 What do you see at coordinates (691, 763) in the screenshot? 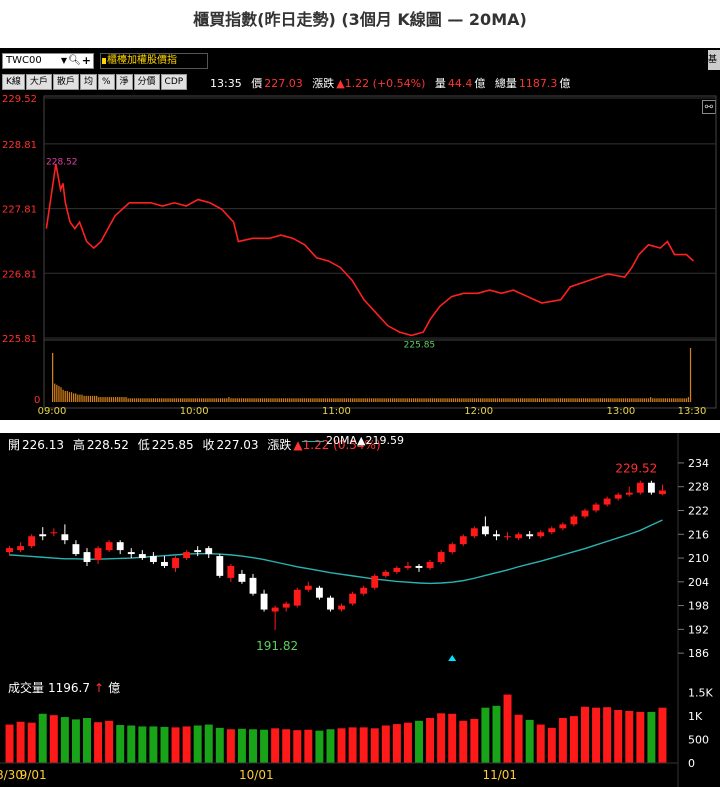
I see `volume-tick-label: 0` at bounding box center [691, 763].